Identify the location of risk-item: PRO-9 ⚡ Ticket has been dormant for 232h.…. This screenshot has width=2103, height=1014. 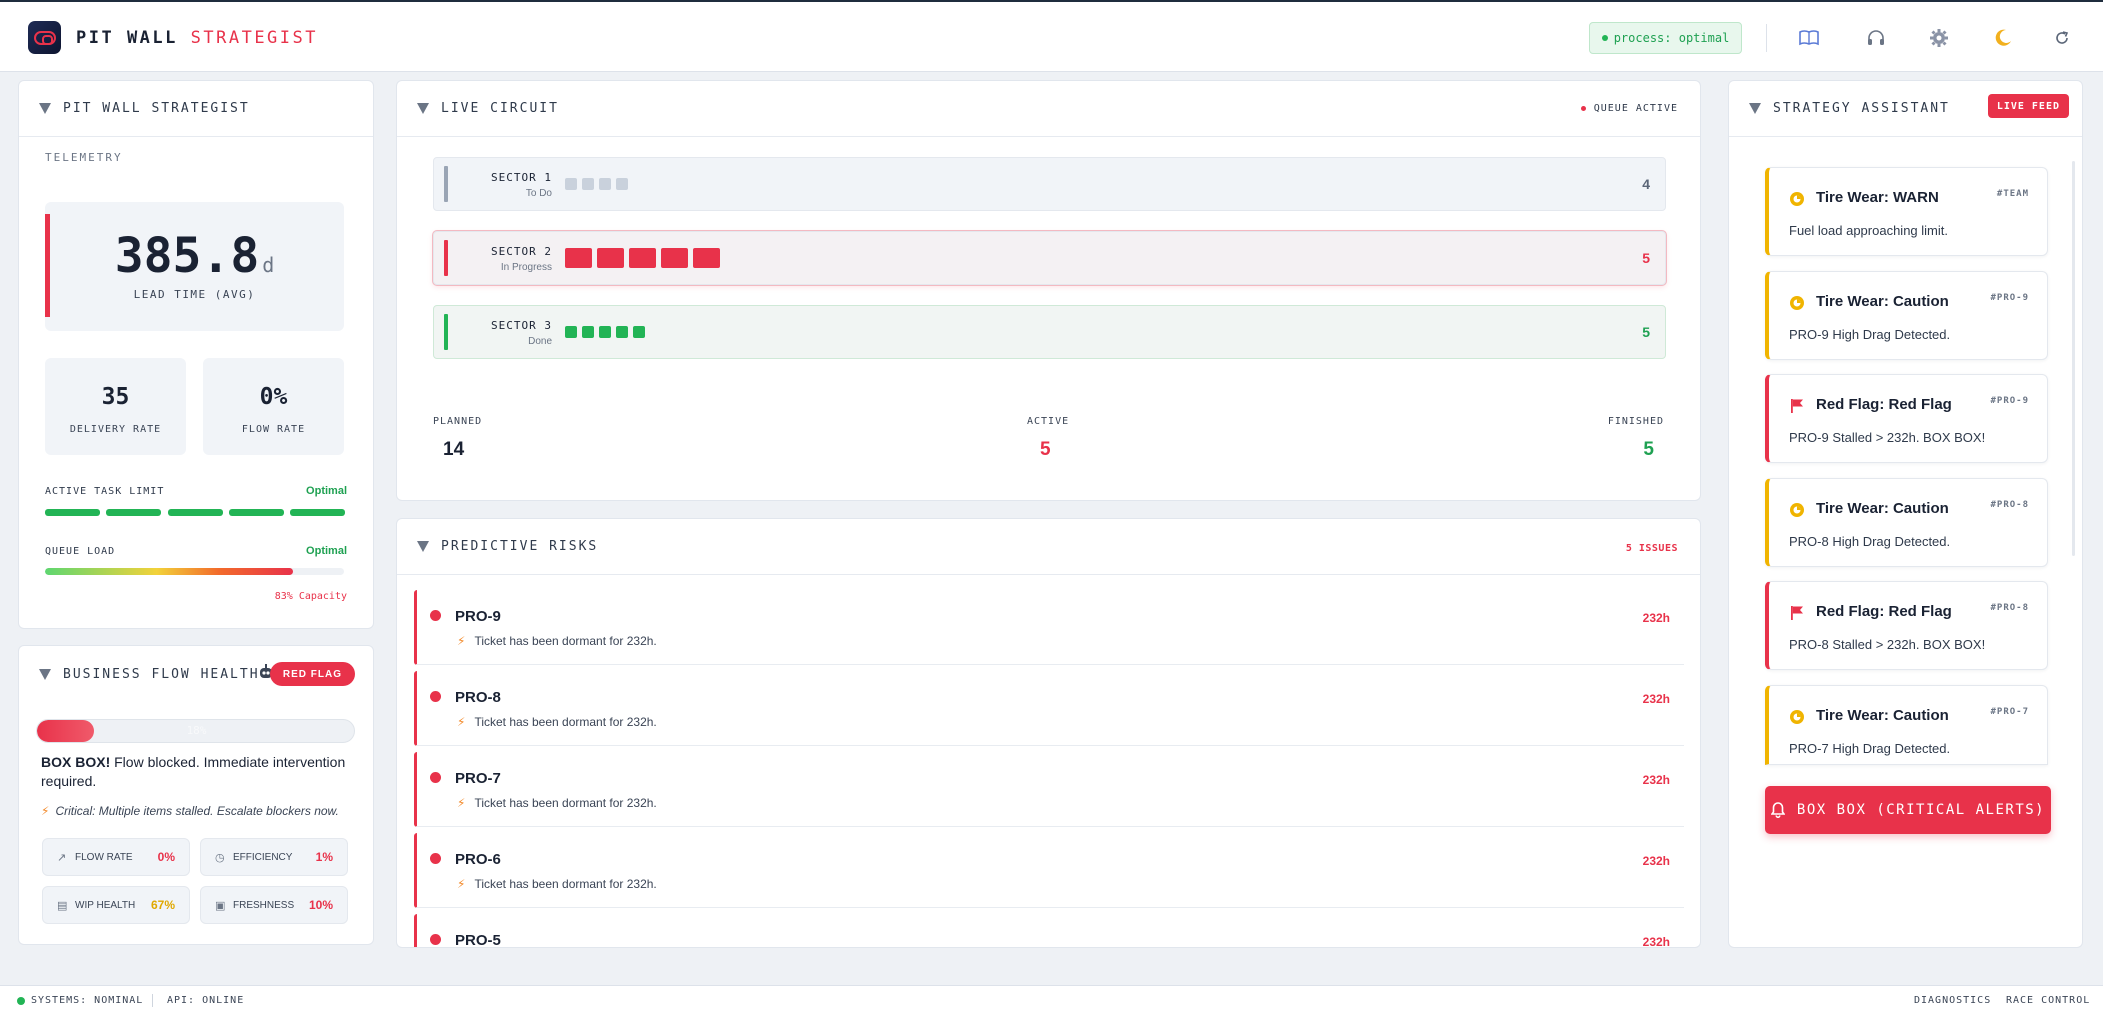
(1049, 627).